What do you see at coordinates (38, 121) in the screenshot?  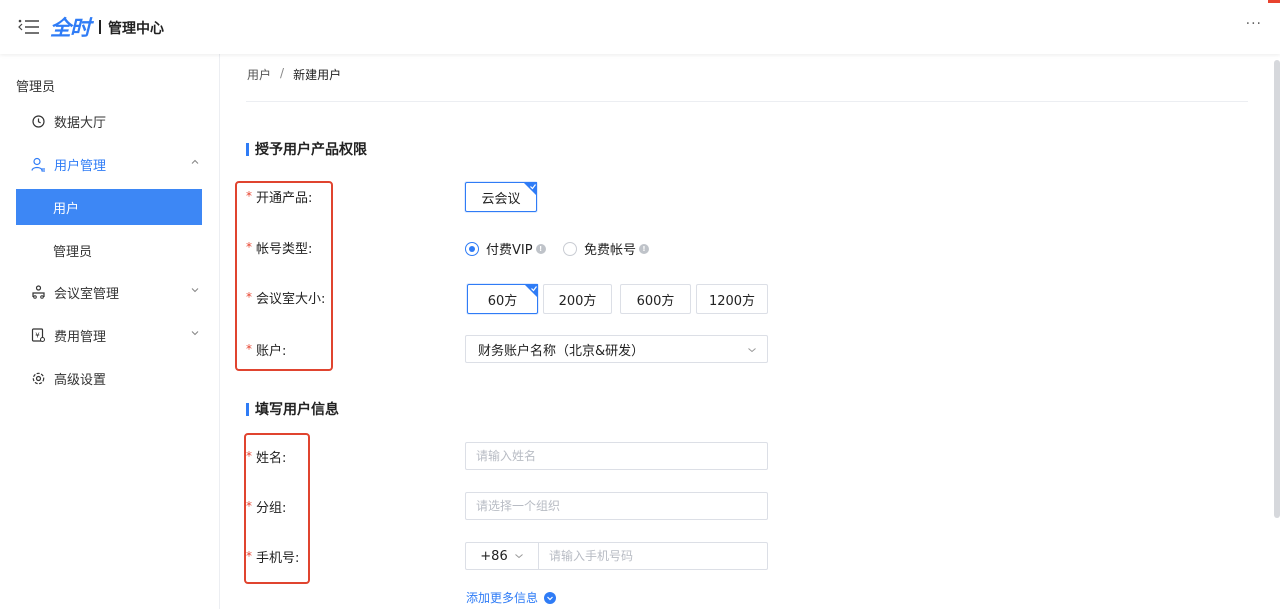 I see `clock-icon` at bounding box center [38, 121].